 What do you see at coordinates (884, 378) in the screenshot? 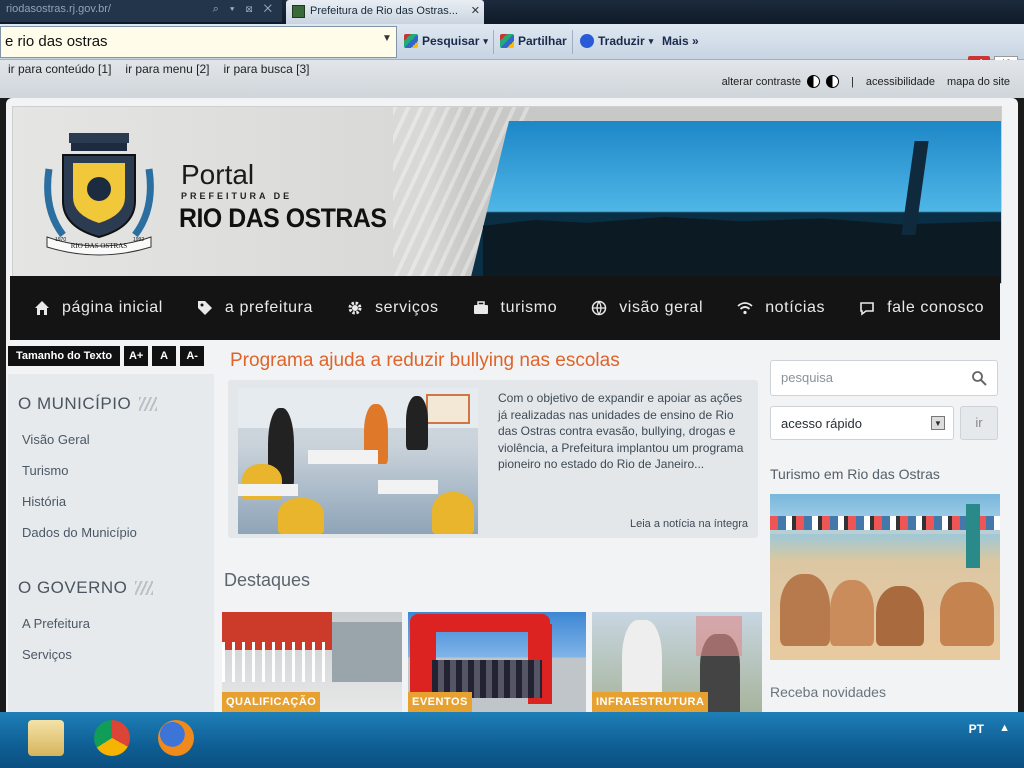
I see `search-input: pesquisa` at bounding box center [884, 378].